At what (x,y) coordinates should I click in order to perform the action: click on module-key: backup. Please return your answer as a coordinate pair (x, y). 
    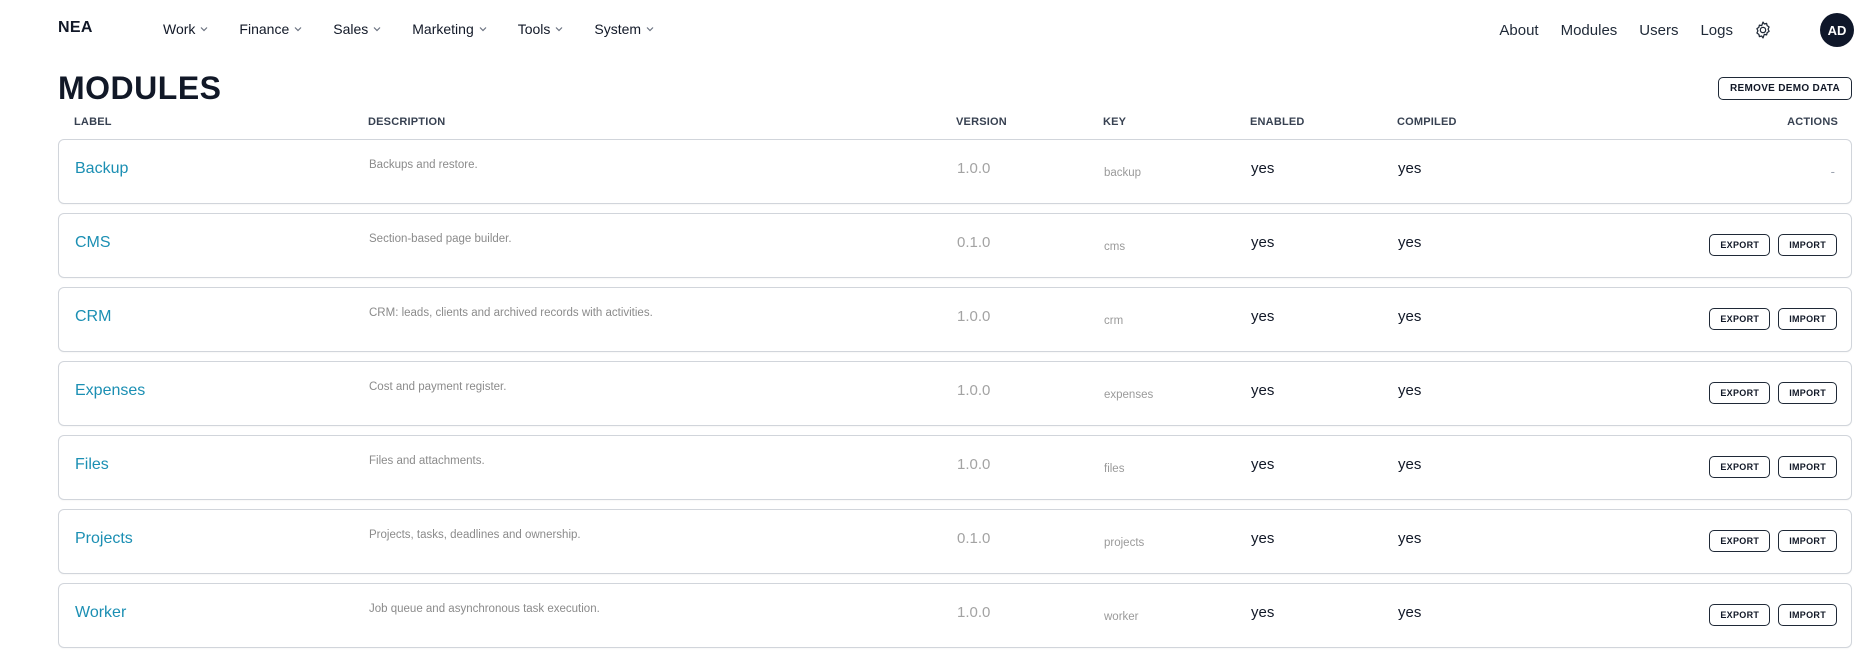
    Looking at the image, I should click on (1123, 173).